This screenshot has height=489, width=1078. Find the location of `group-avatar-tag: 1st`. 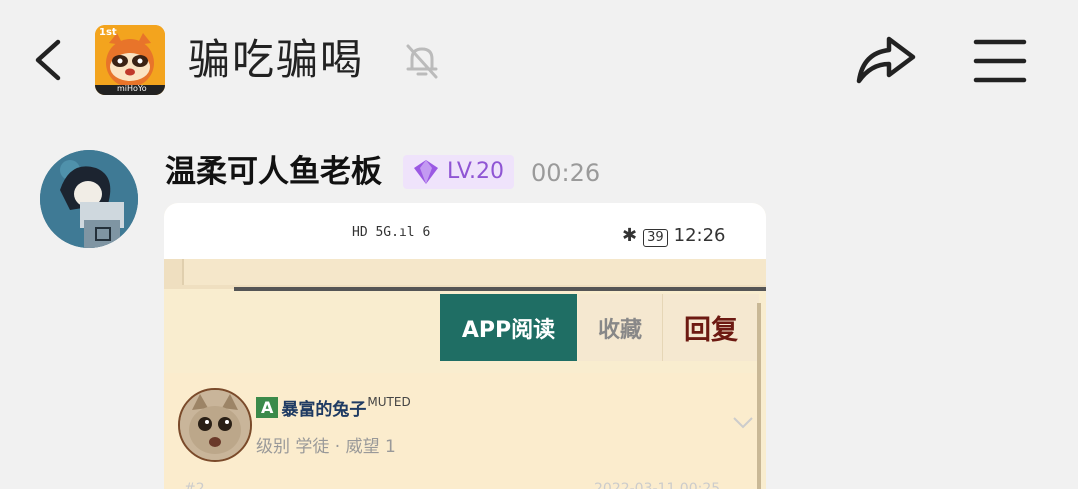

group-avatar-tag: 1st is located at coordinates (108, 32).